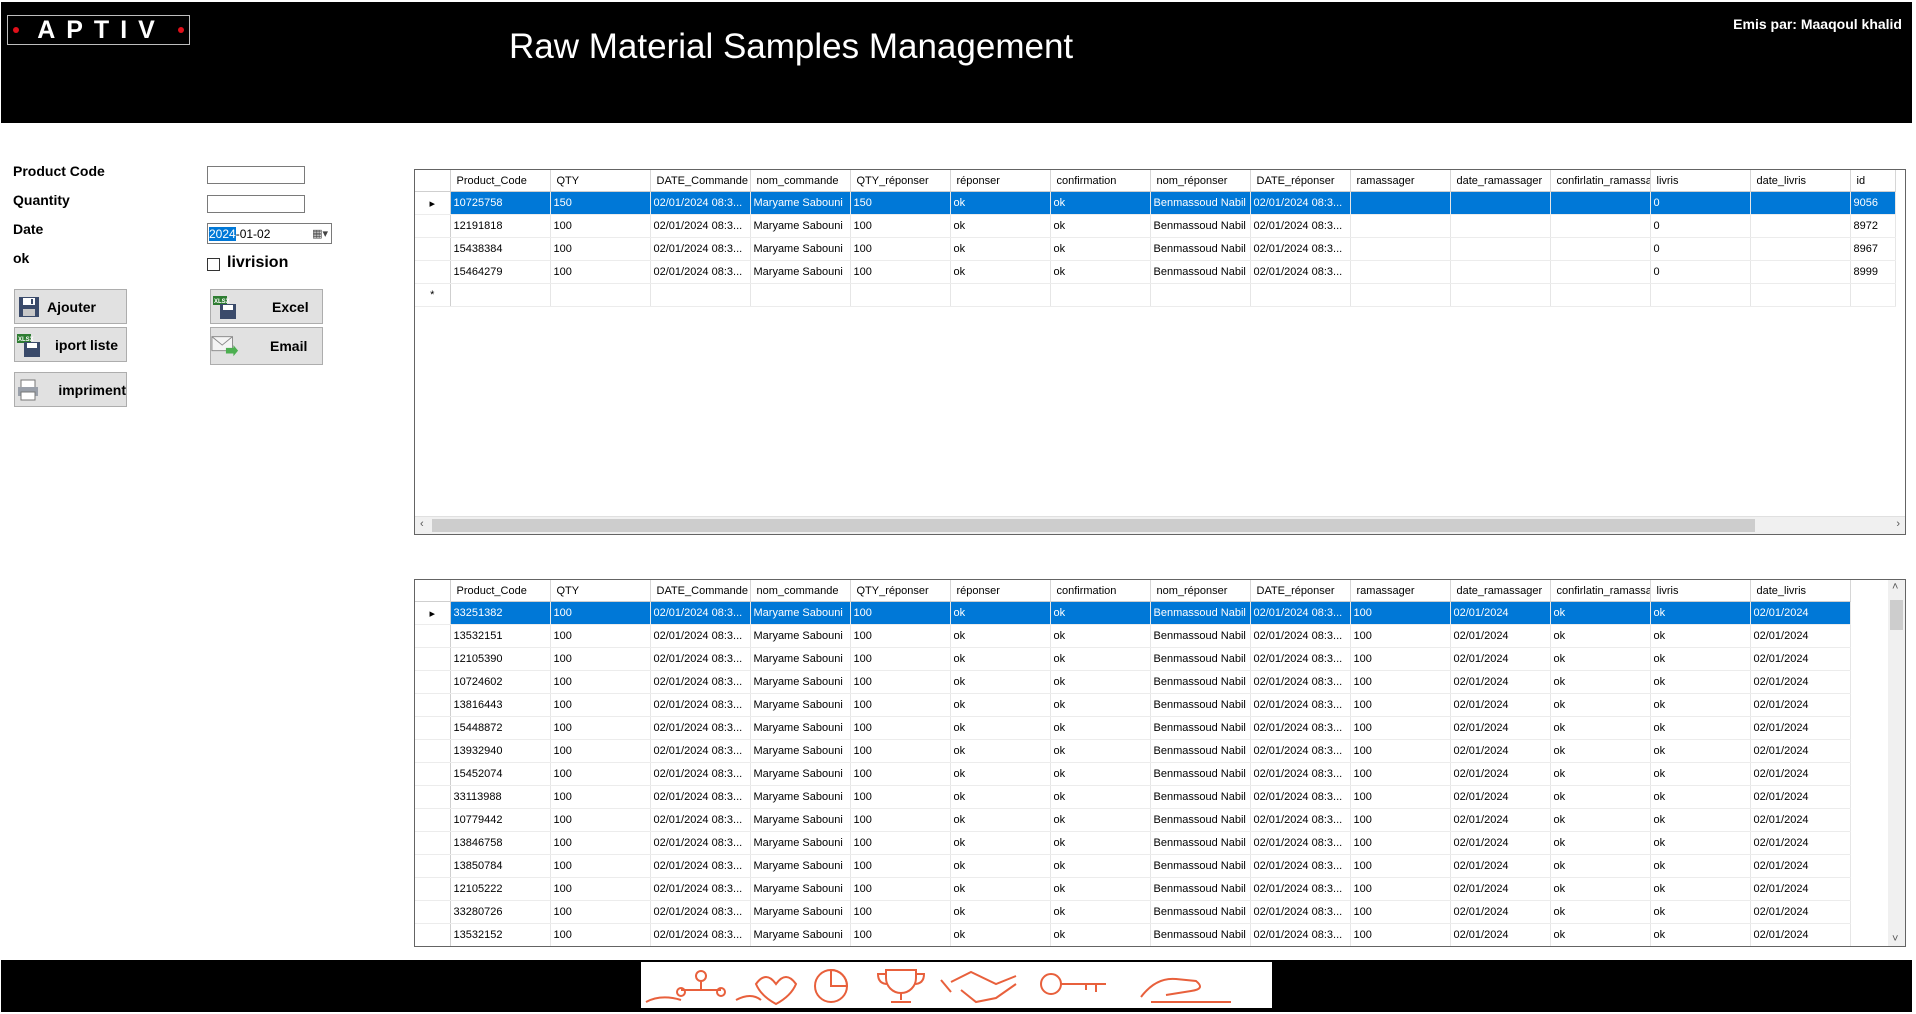 The width and height of the screenshot is (1916, 1014). Describe the element at coordinates (70, 344) in the screenshot. I see `import-list-button: XLSX iport liste` at that location.